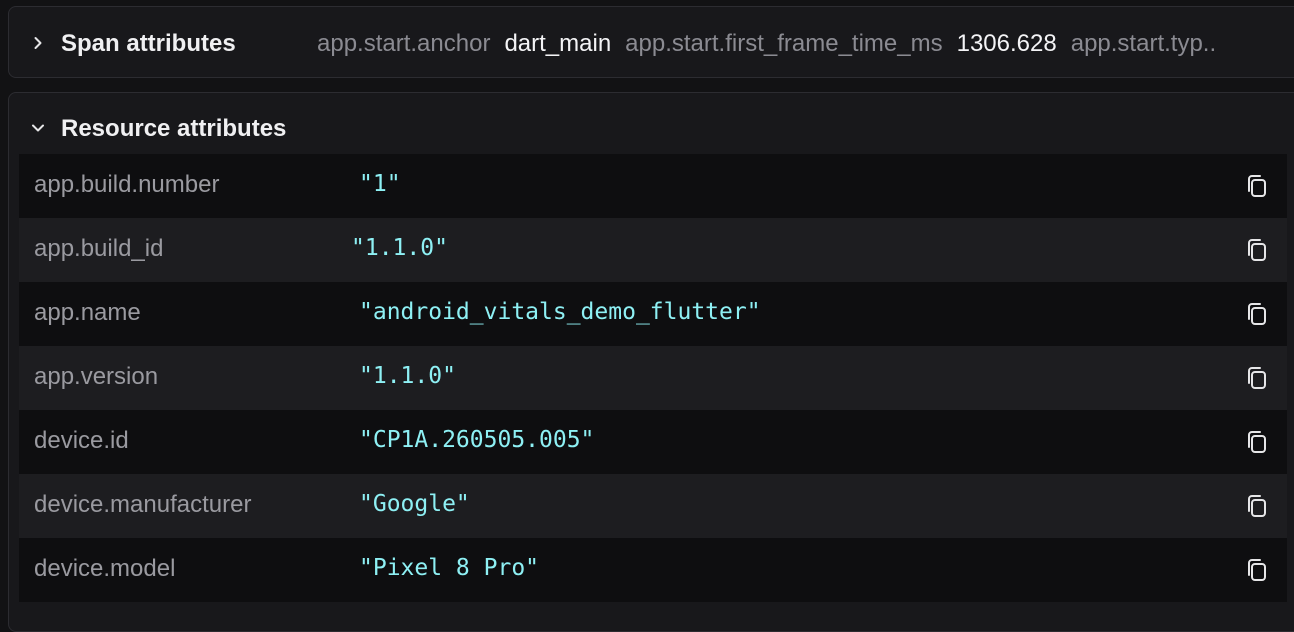 The image size is (1294, 632). What do you see at coordinates (560, 312) in the screenshot?
I see `attribute-value: "android_vitals_demo_flutter"` at bounding box center [560, 312].